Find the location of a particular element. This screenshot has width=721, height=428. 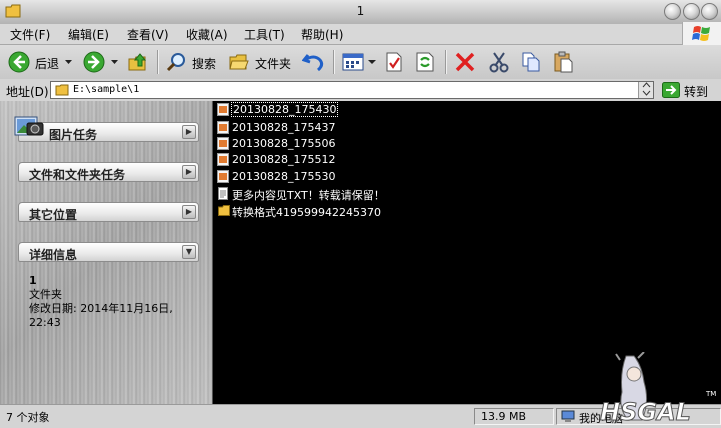

search-button-label: 搜索 is located at coordinates (204, 63).